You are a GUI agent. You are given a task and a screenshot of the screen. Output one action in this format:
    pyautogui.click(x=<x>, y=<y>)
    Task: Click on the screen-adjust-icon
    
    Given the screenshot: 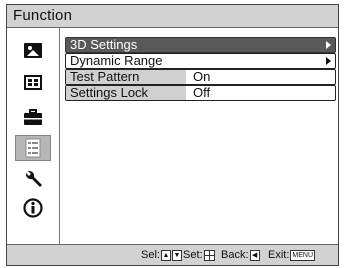 What is the action you would take?
    pyautogui.click(x=33, y=82)
    